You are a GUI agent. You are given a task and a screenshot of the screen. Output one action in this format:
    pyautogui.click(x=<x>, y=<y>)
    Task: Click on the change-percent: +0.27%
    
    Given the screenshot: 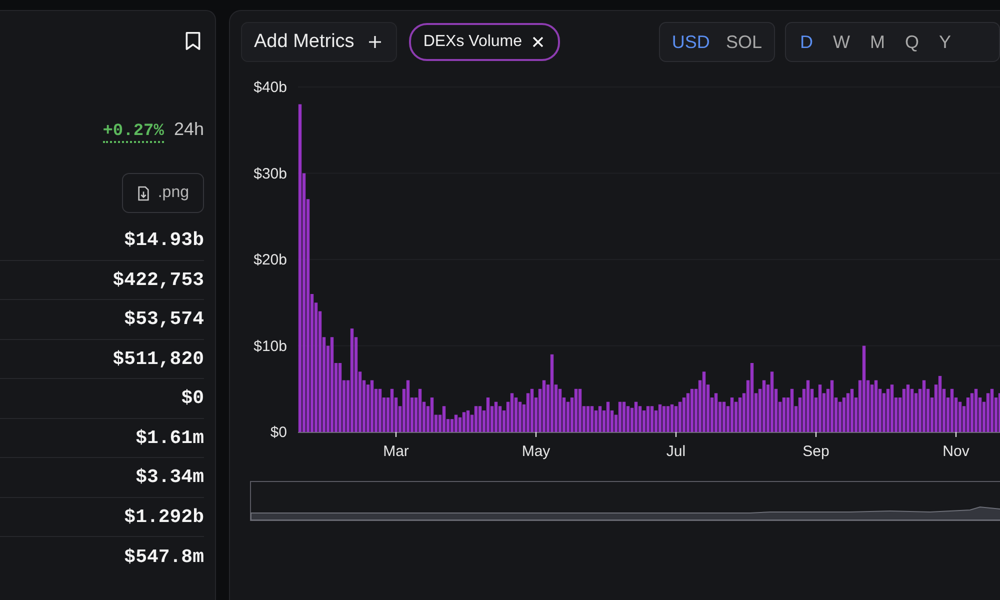 What is the action you would take?
    pyautogui.click(x=133, y=132)
    